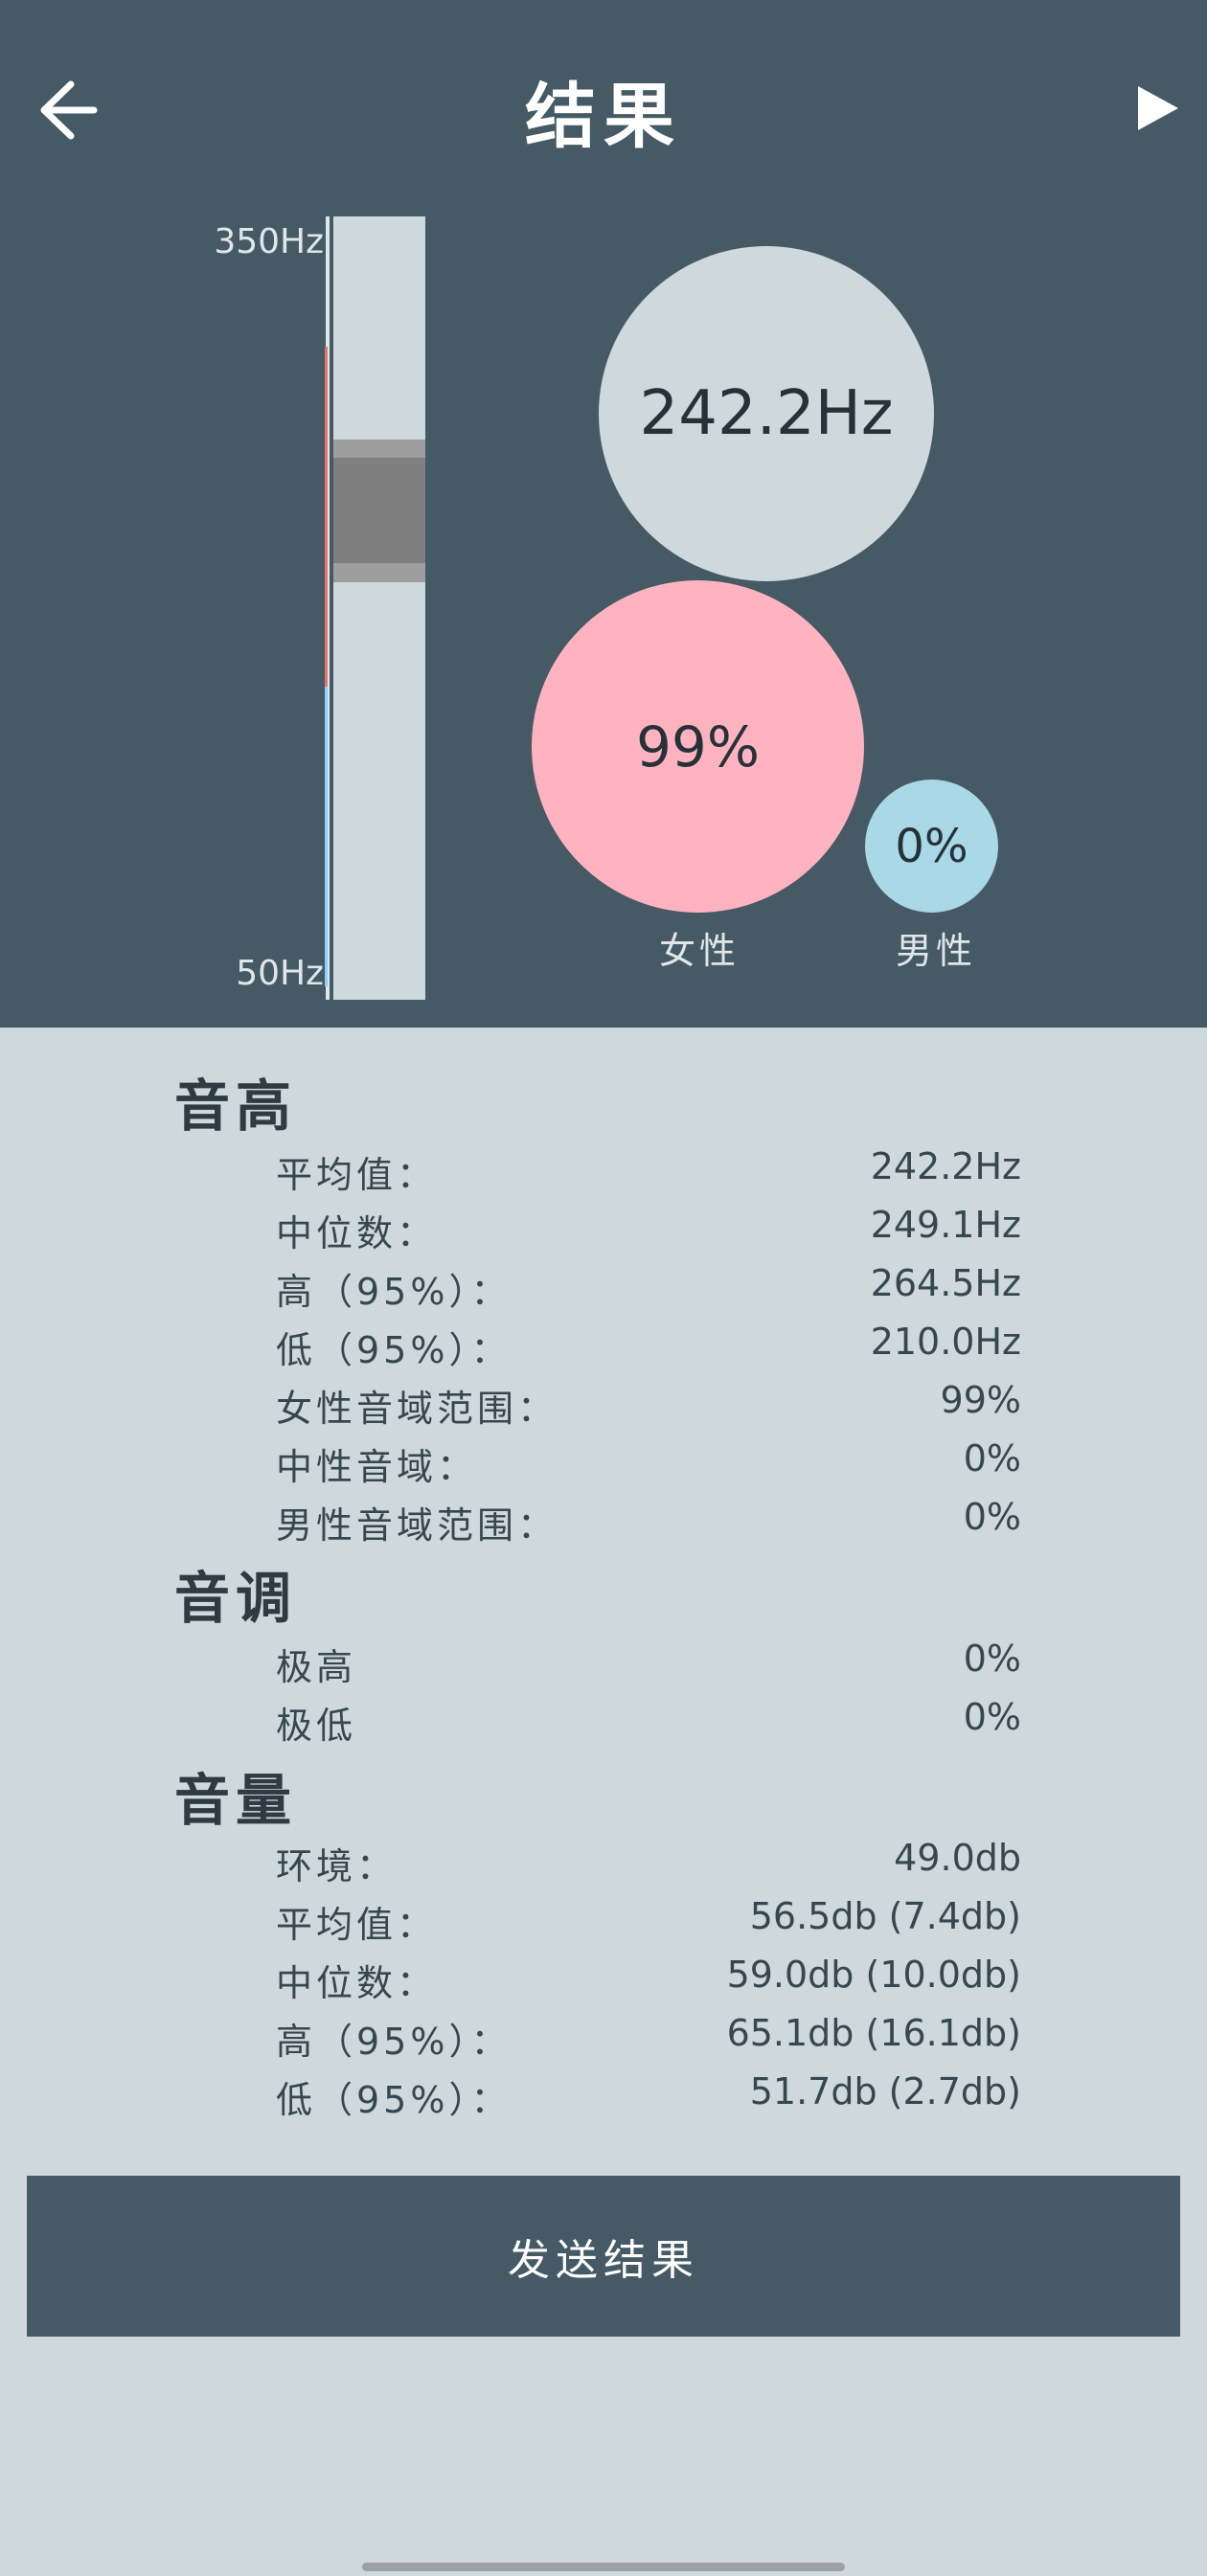 Image resolution: width=1207 pixels, height=2576 pixels. What do you see at coordinates (945, 1283) in the screenshot?
I see `row-value: 264.5Hz` at bounding box center [945, 1283].